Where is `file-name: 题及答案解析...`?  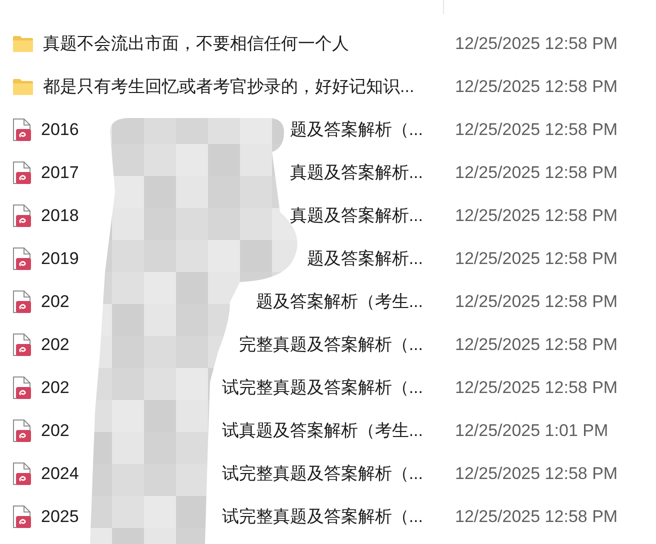 file-name: 题及答案解析... is located at coordinates (364, 259).